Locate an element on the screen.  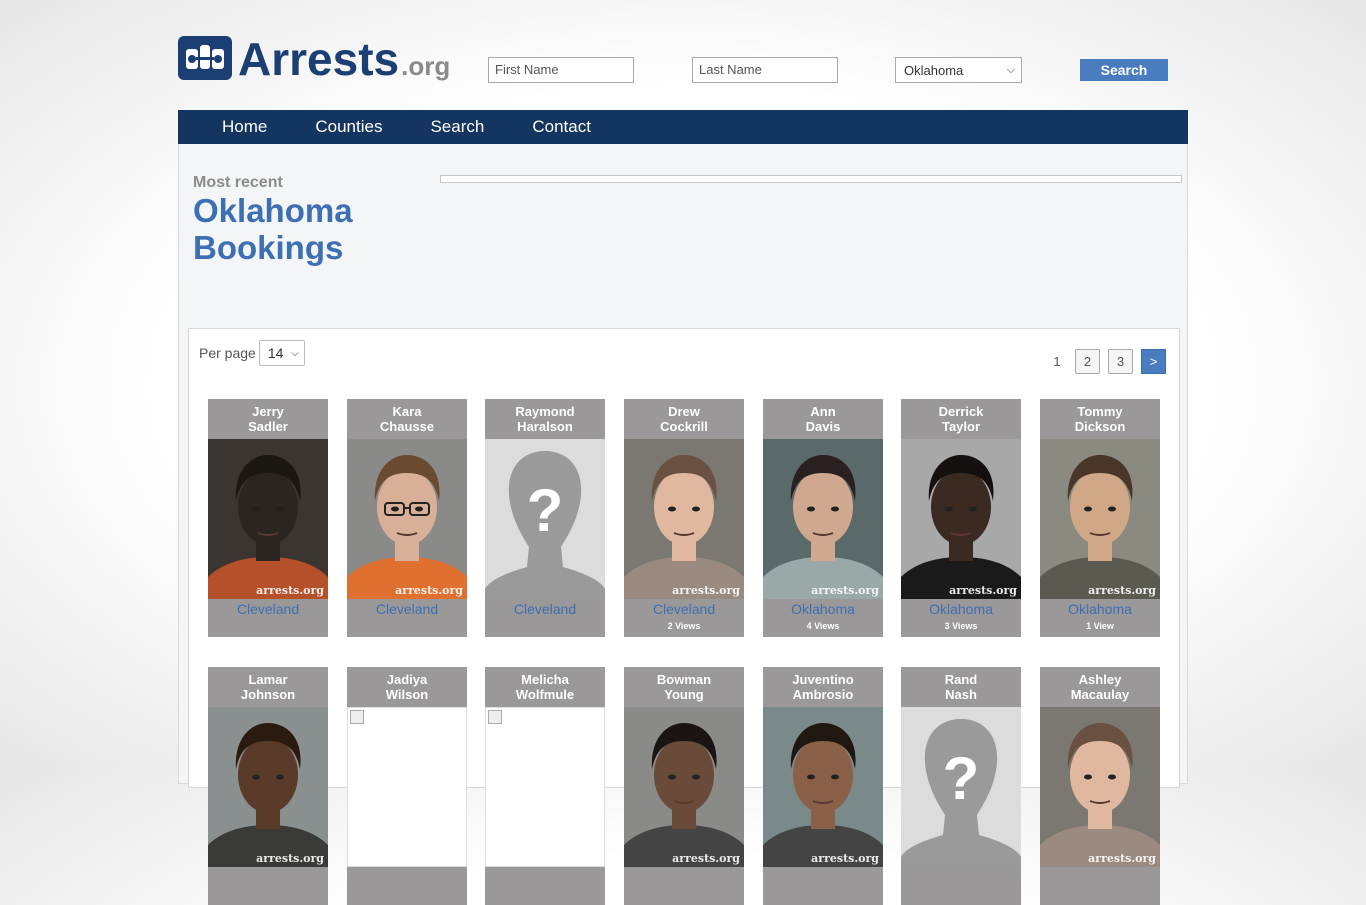
next-page-button: > is located at coordinates (1153, 361).